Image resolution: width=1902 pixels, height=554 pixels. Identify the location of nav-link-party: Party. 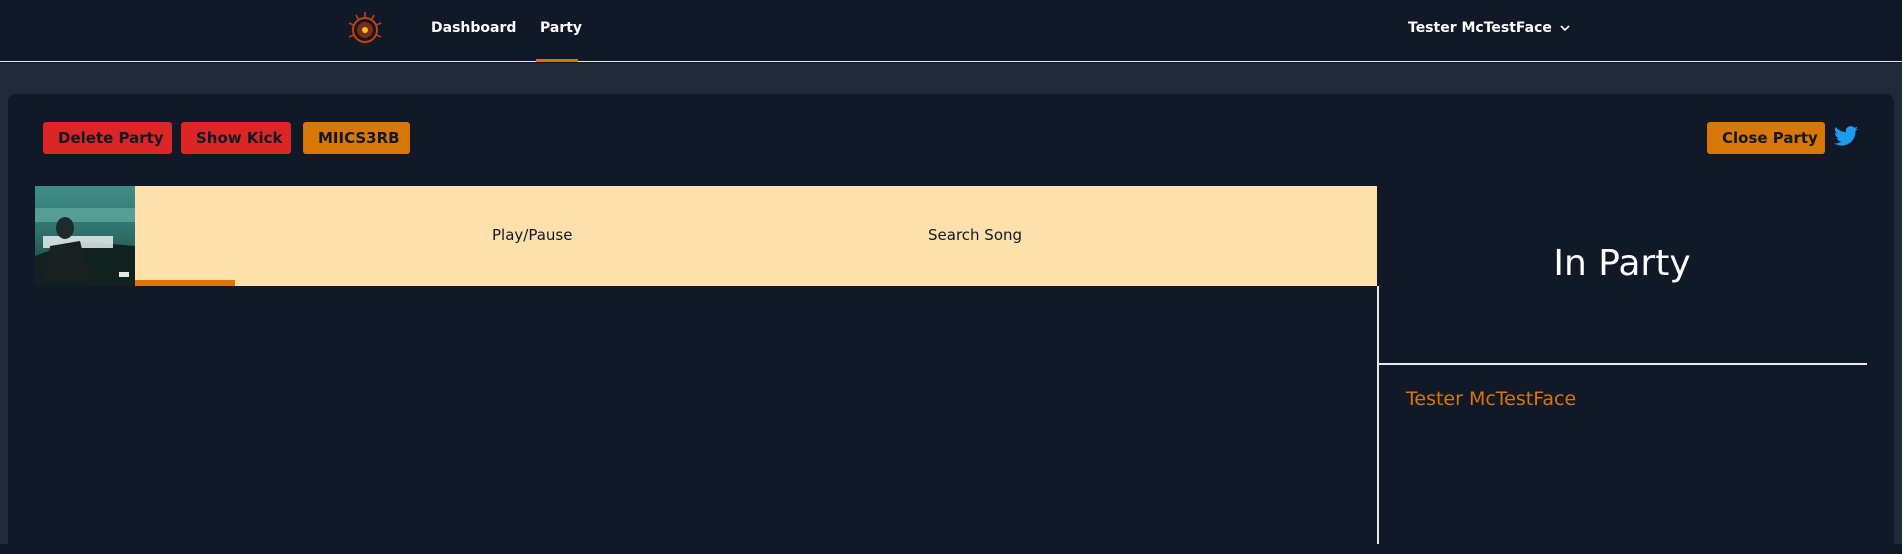
(561, 28).